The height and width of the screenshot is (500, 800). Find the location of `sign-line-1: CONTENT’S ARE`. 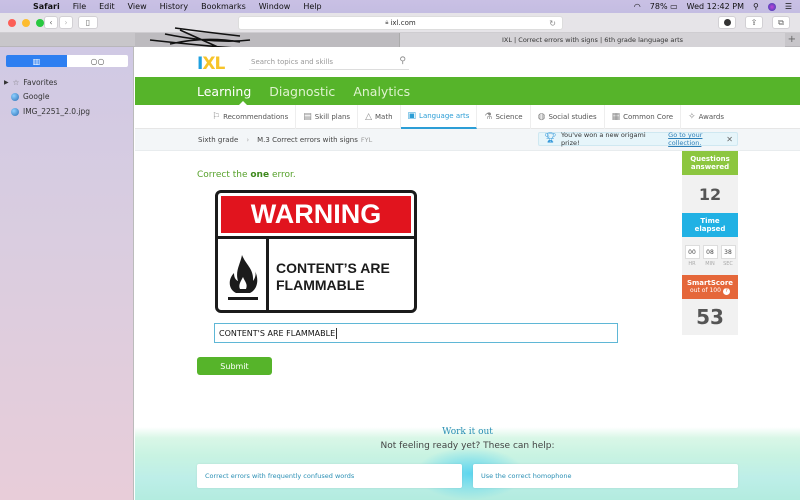

sign-line-1: CONTENT’S ARE is located at coordinates (333, 268).